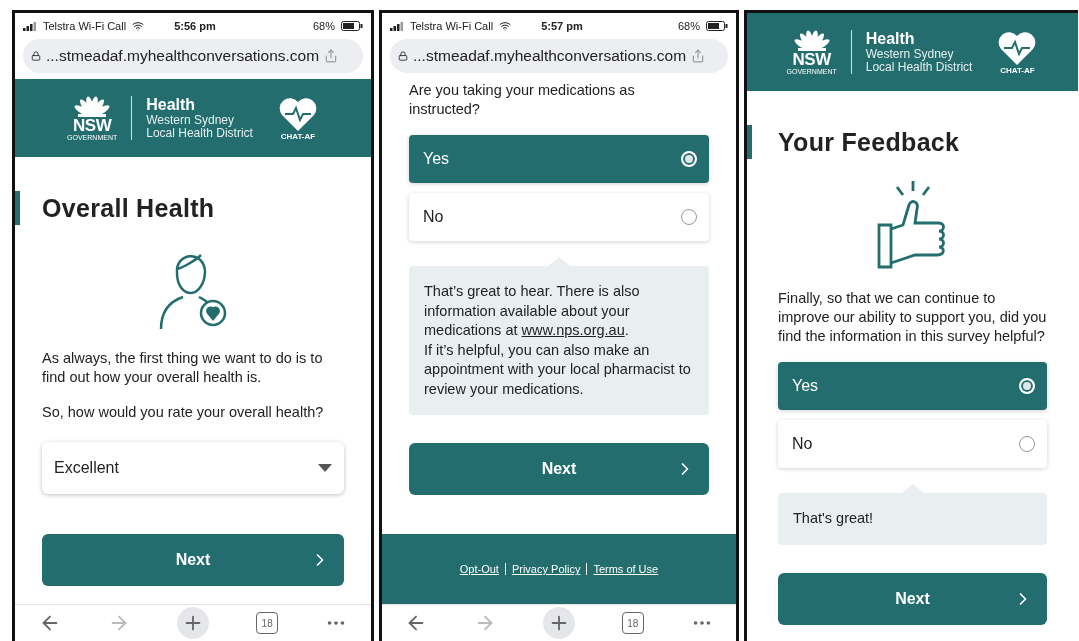  What do you see at coordinates (195, 26) in the screenshot?
I see `clock-text: 5:56 pm` at bounding box center [195, 26].